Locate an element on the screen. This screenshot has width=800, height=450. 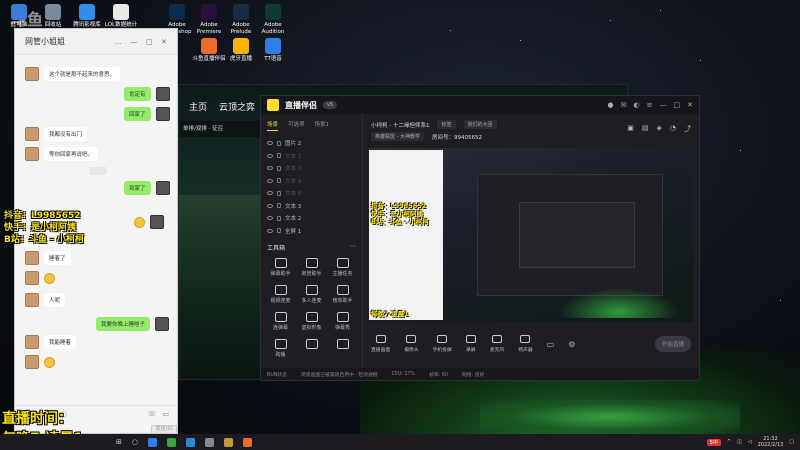
lol-icon is located at coordinates (228, 442).